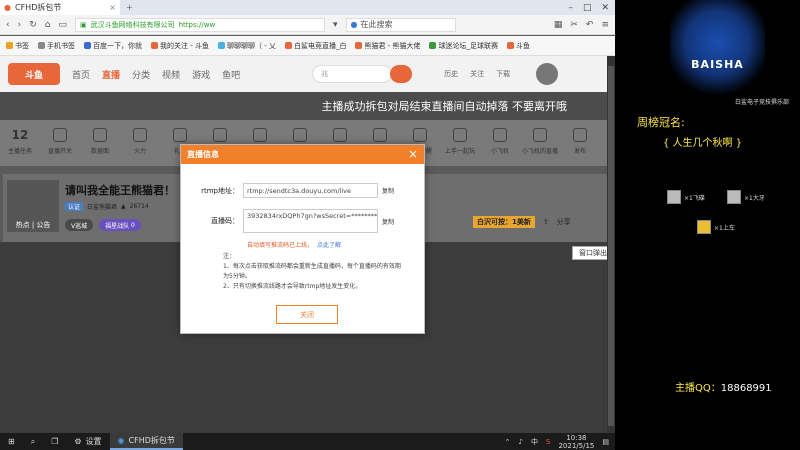  Describe the element at coordinates (111, 74) in the screenshot. I see `nav-live: 直播` at that location.